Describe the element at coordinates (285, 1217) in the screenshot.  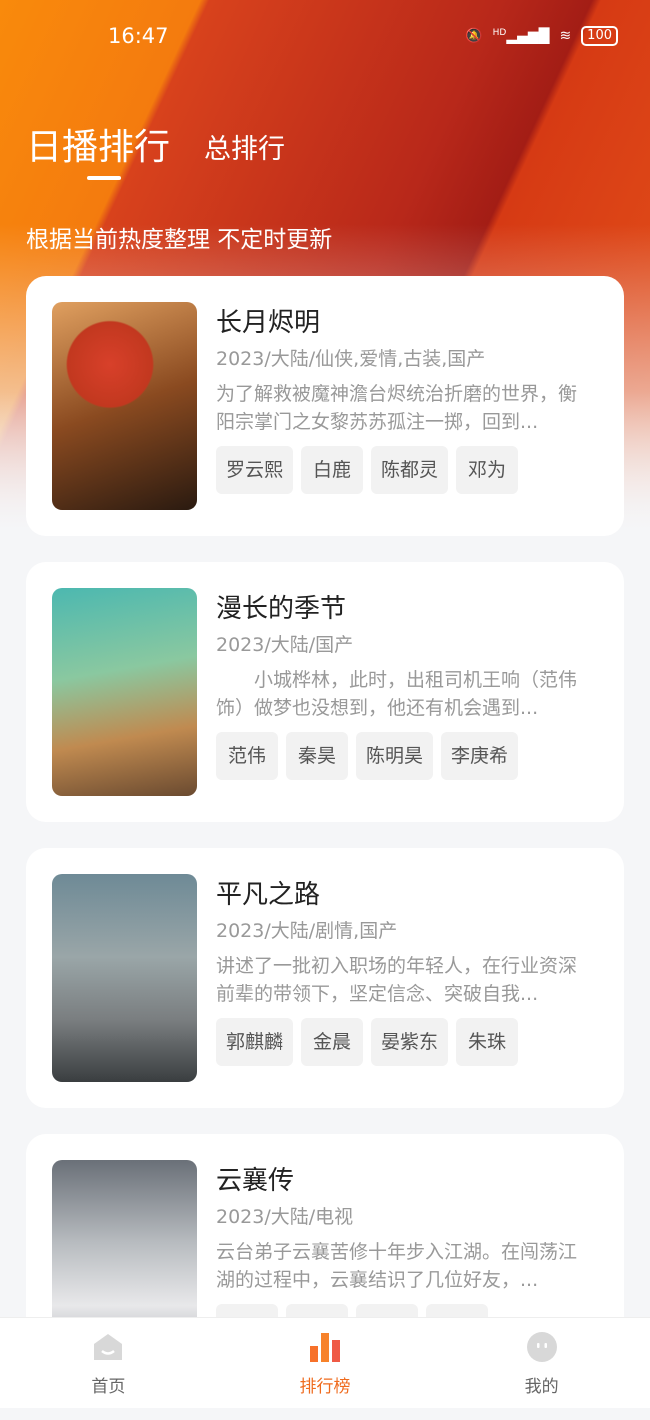
I see `show-meta: 2023/大陆/电视` at that location.